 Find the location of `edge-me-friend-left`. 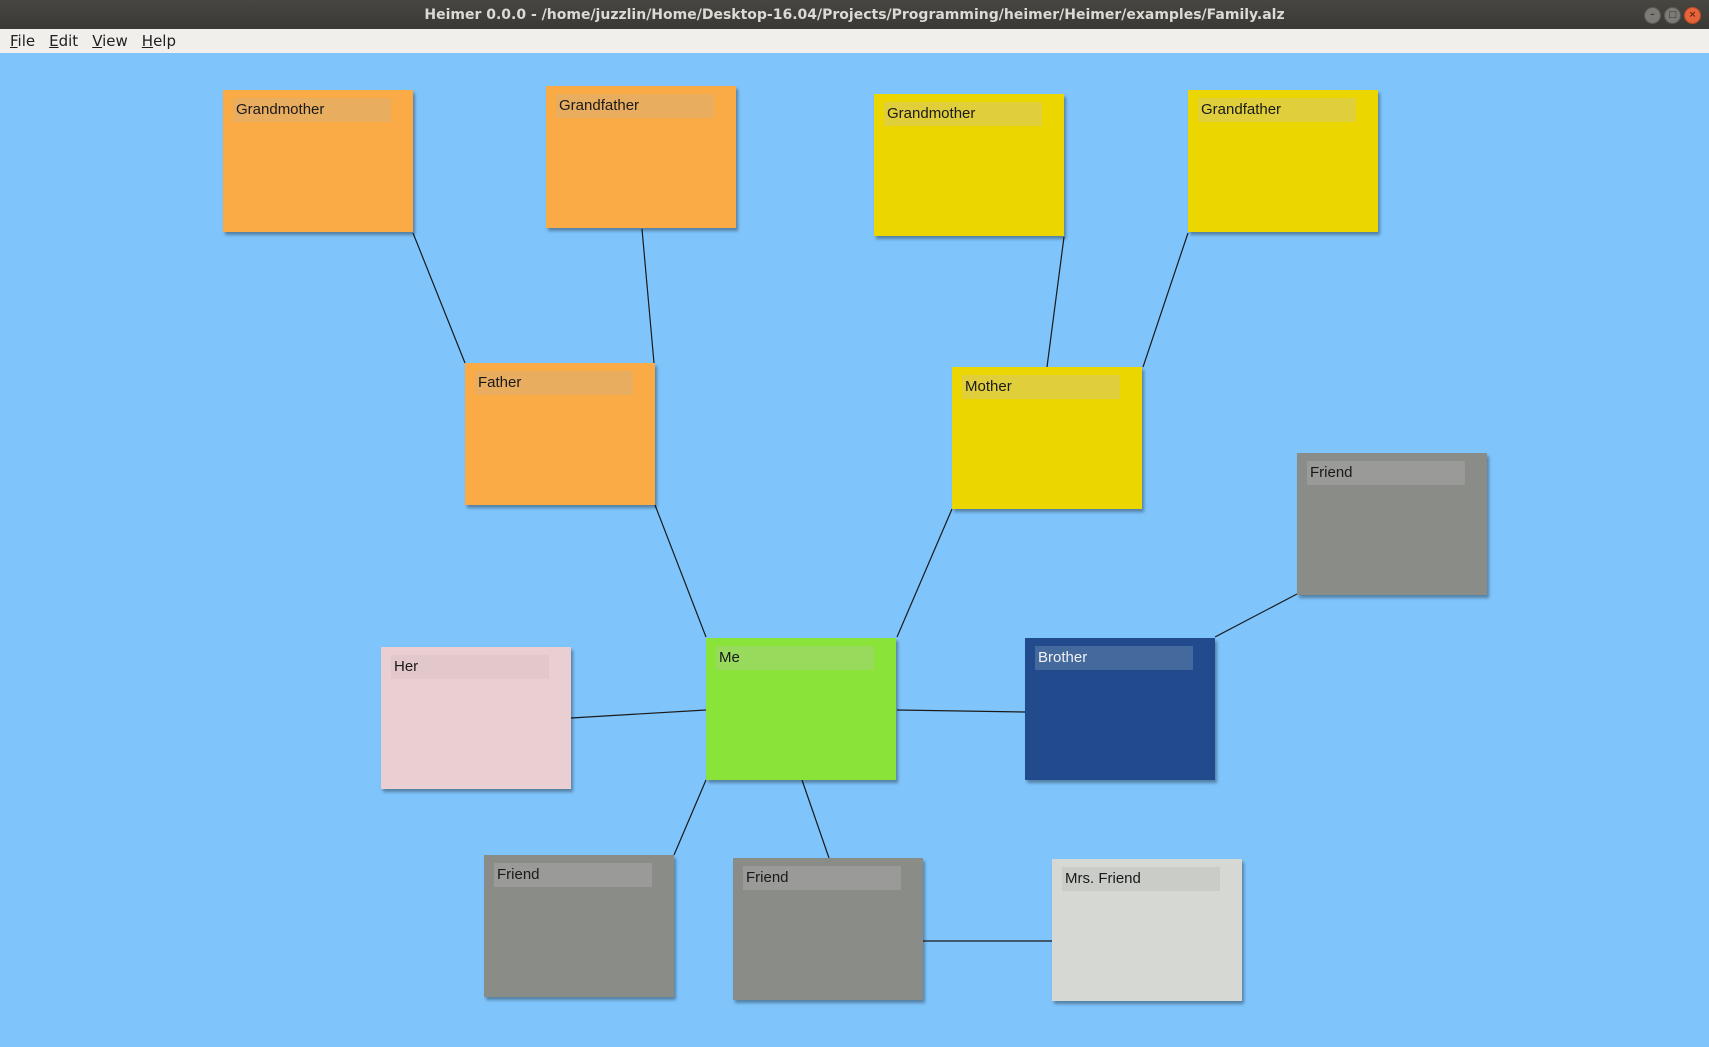

edge-me-friend-left is located at coordinates (690, 817).